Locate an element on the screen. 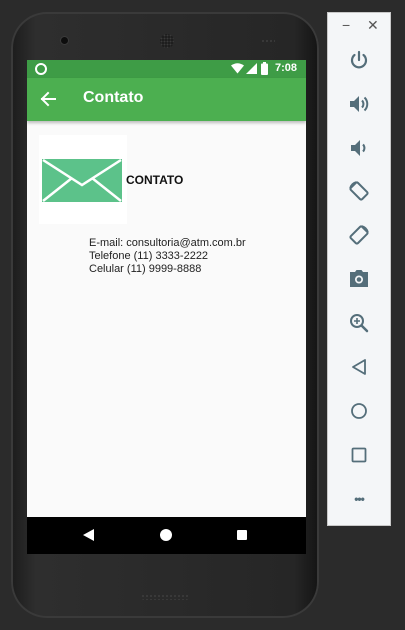 The image size is (405, 630). envelope-icon is located at coordinates (82, 180).